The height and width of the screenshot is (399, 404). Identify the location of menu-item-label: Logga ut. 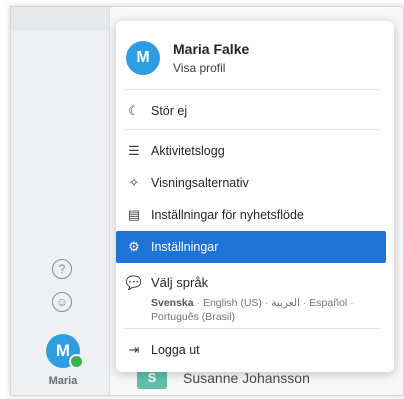
(175, 350).